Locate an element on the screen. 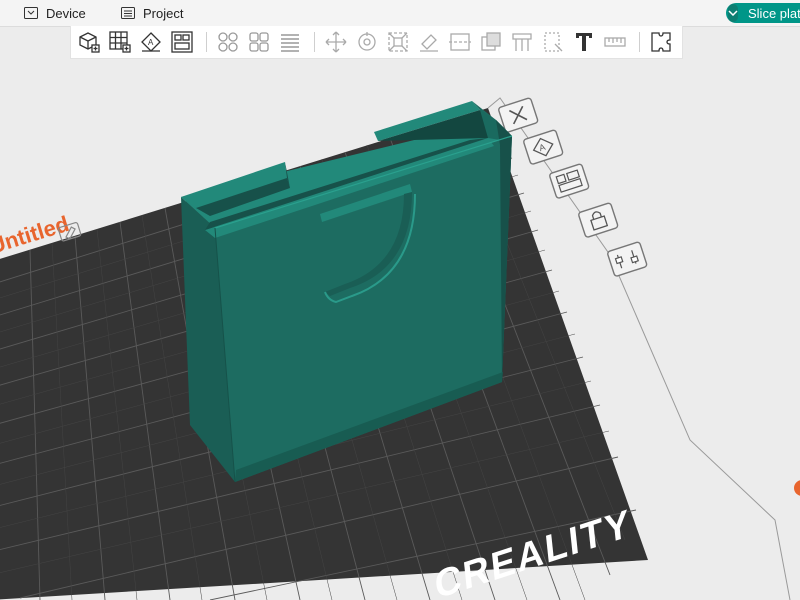 Image resolution: width=800 pixels, height=600 pixels. support-paint-icon is located at coordinates (522, 42).